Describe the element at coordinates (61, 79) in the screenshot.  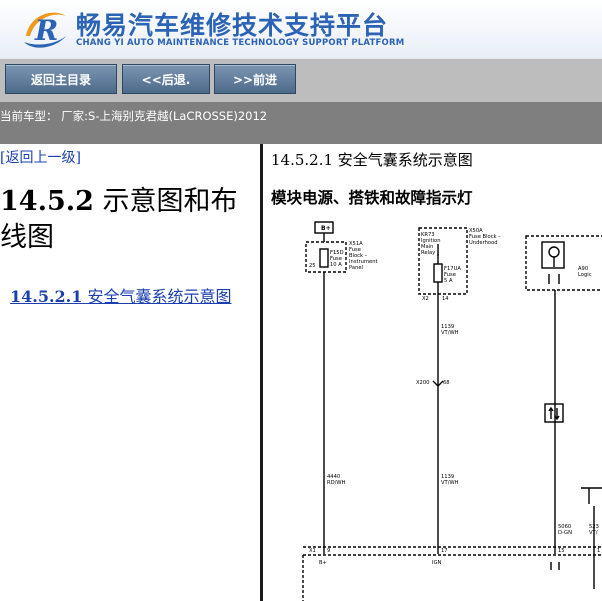
I see `home-button: 返回主目录` at that location.